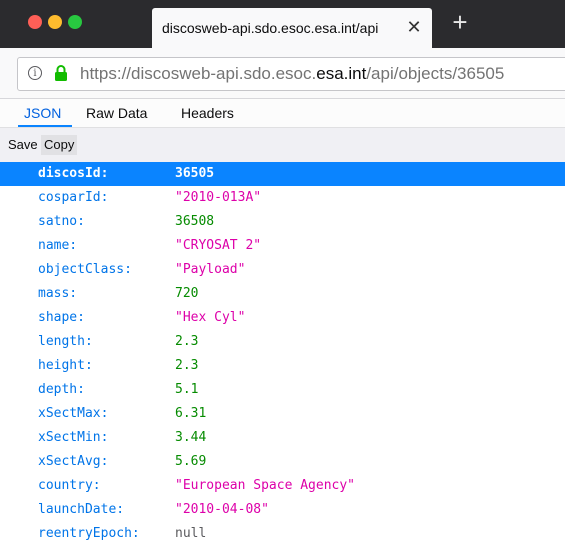  What do you see at coordinates (341, 73) in the screenshot?
I see `url-host: esa.int` at bounding box center [341, 73].